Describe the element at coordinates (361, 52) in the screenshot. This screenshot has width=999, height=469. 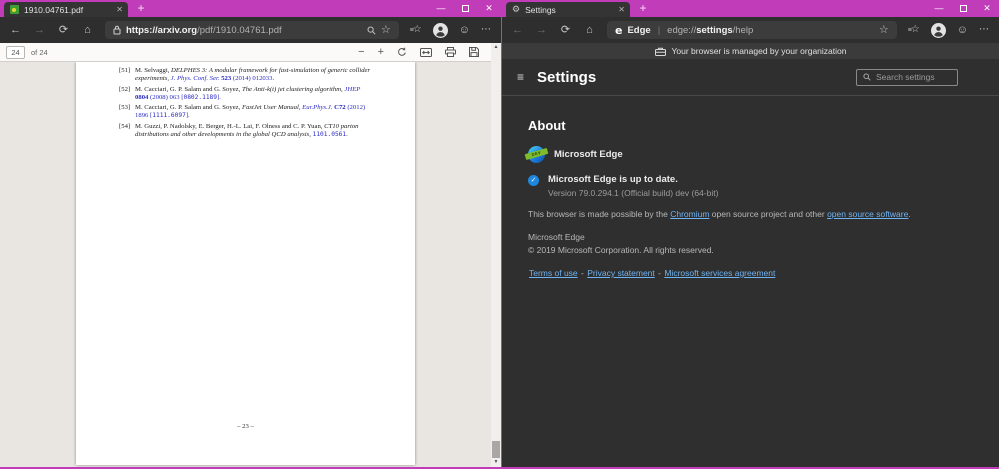
I see `zoom-out-button: −` at that location.